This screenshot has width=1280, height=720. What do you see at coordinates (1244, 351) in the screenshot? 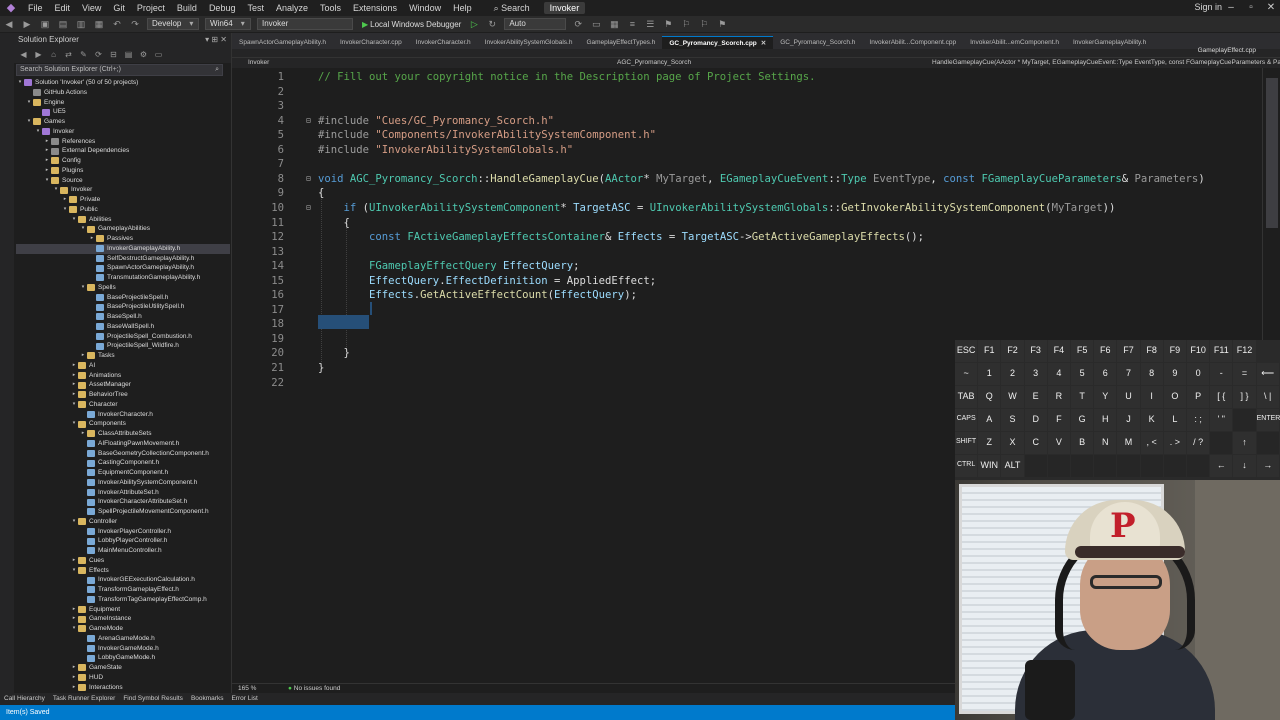
I see `keyboard-key: F12` at bounding box center [1244, 351].